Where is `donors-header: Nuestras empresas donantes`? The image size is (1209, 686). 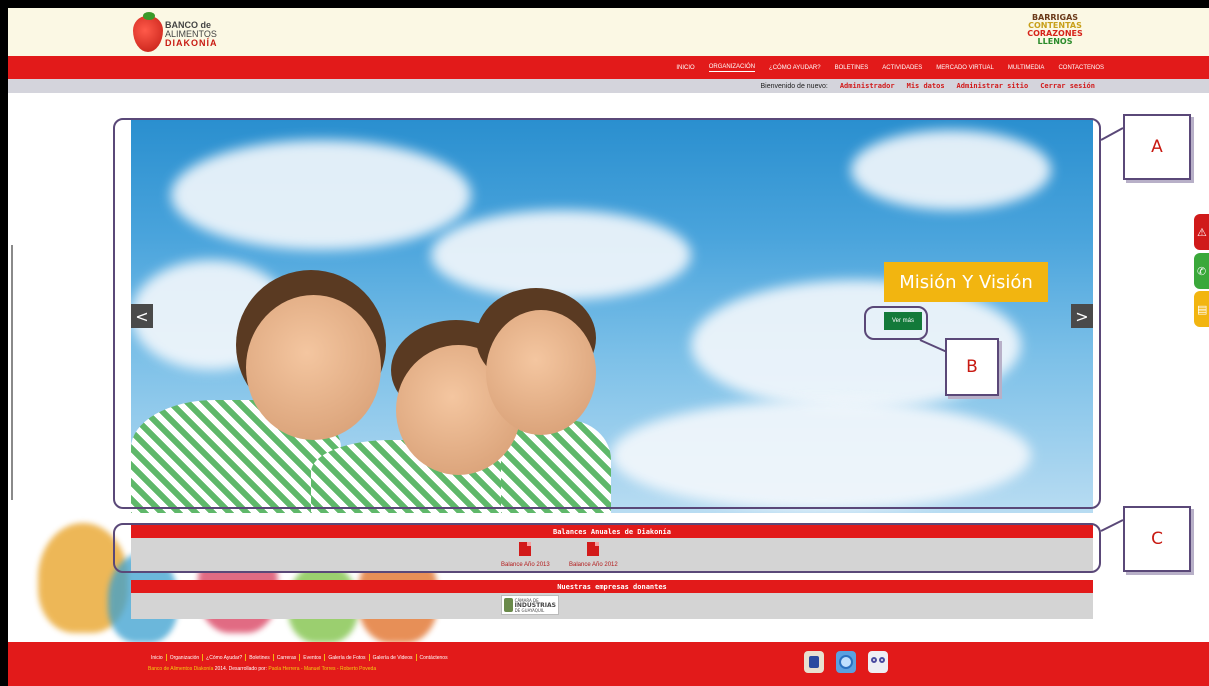 donors-header: Nuestras empresas donantes is located at coordinates (612, 586).